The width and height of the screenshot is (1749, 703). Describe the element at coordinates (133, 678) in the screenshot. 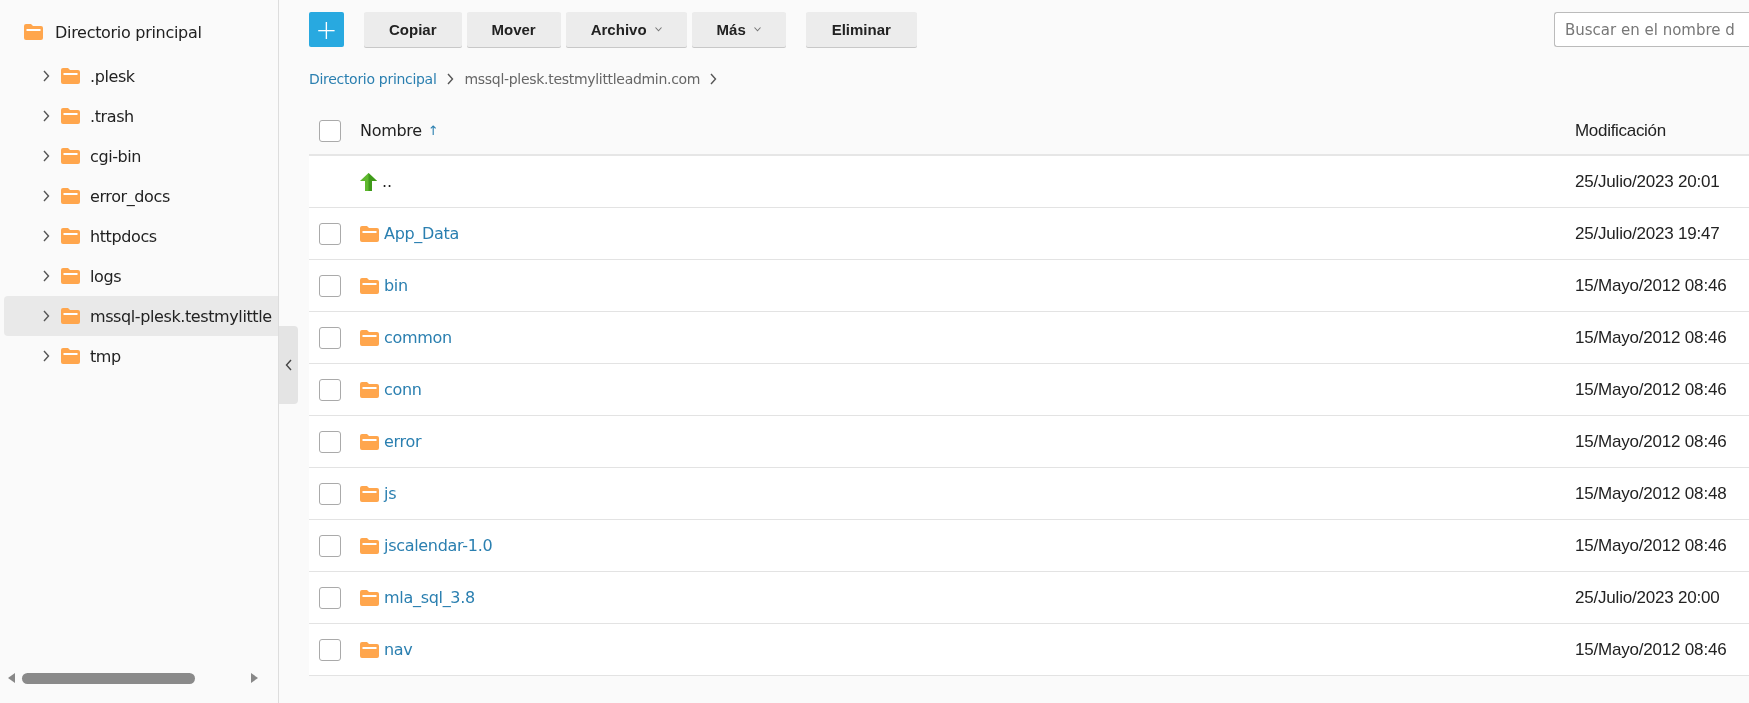

I see `horizontal-scrollbar` at that location.